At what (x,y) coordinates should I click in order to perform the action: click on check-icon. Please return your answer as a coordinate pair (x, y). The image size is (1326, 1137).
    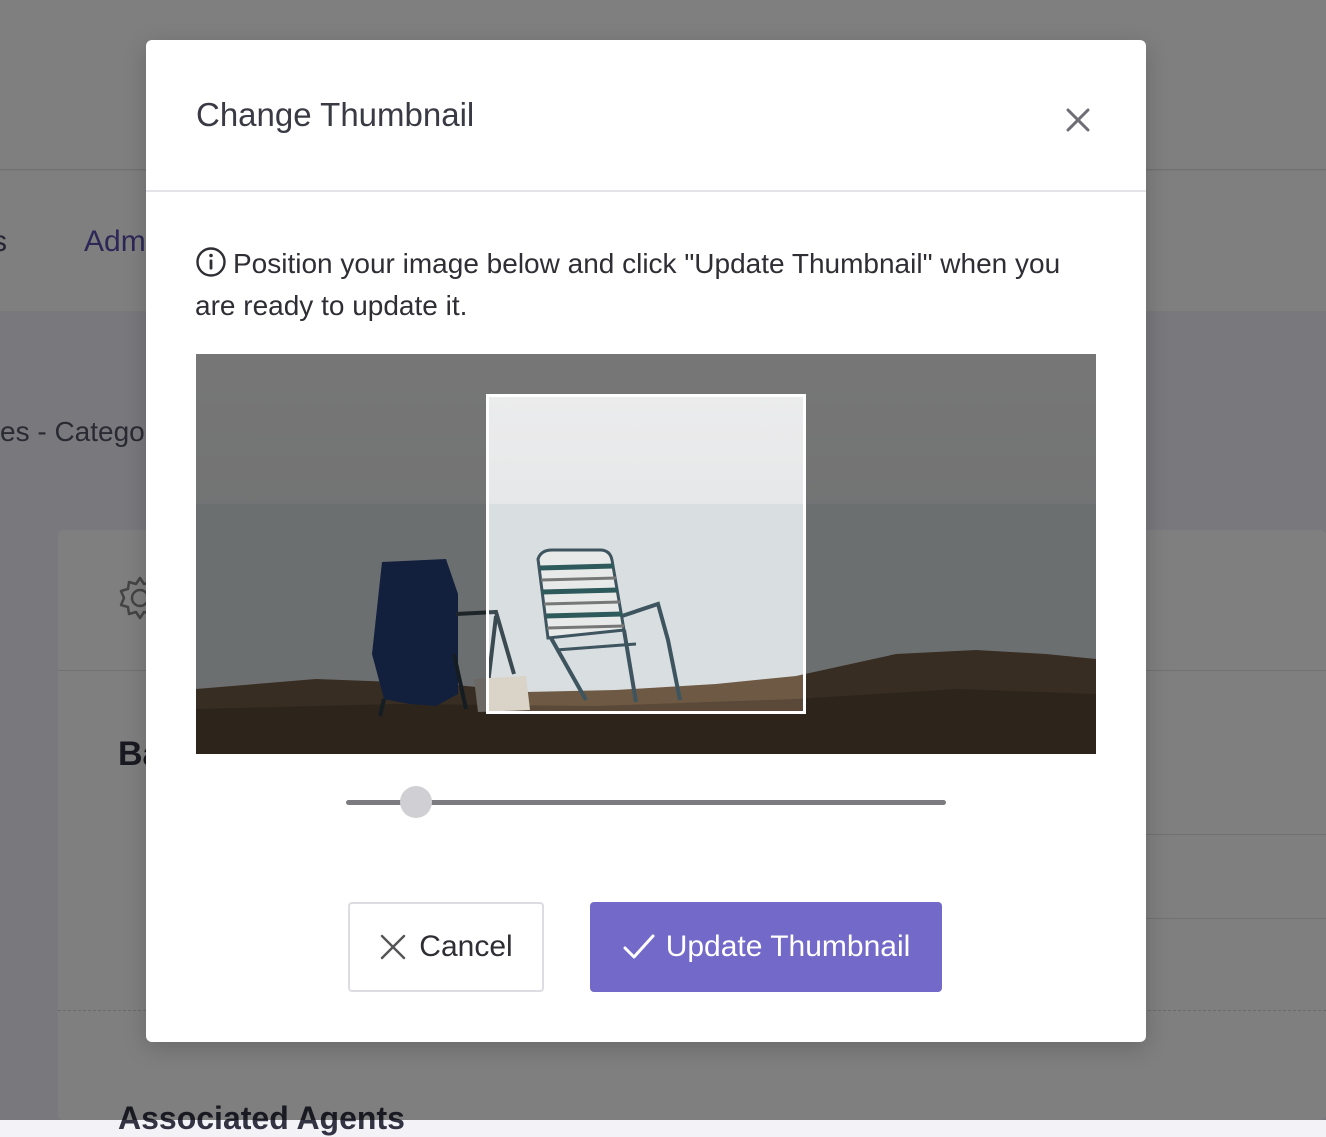
    Looking at the image, I should click on (639, 946).